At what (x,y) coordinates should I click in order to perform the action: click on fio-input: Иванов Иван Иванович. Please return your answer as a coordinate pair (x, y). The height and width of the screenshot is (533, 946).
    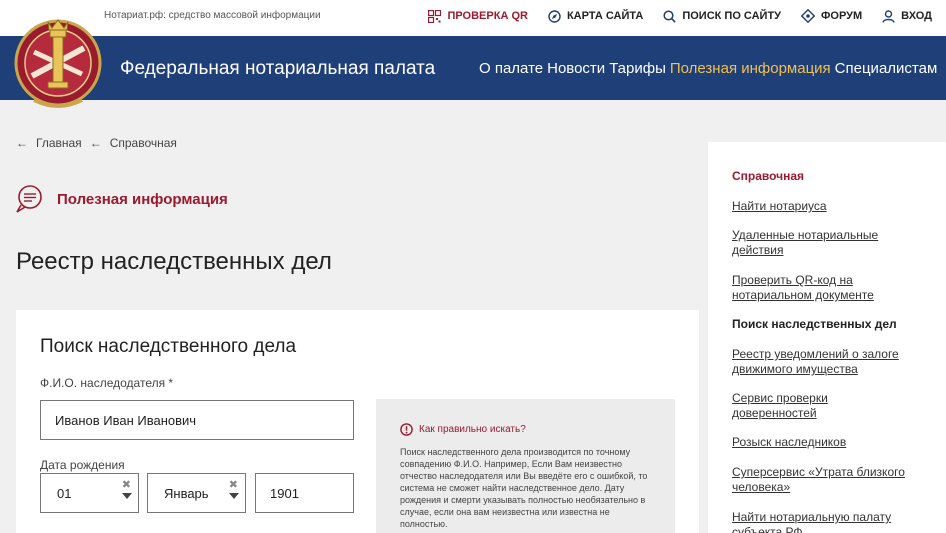
    Looking at the image, I should click on (197, 420).